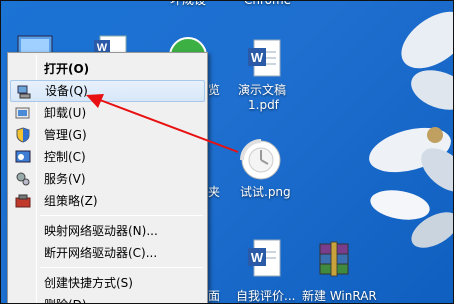  I want to click on wallpaper-flower, so click(411, 129).